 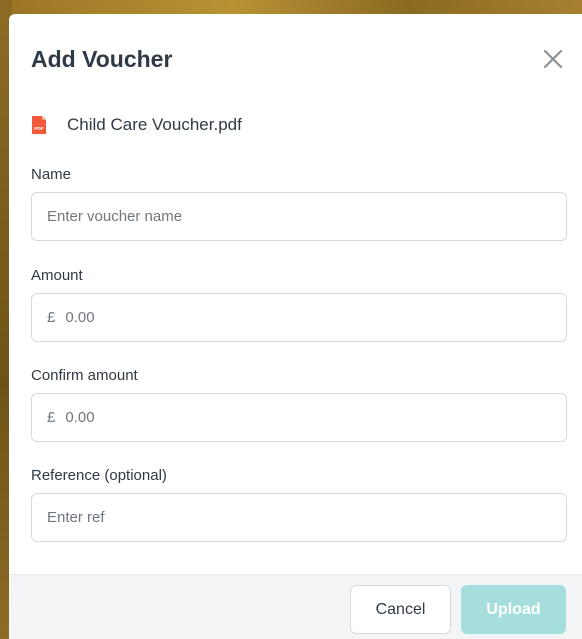 What do you see at coordinates (306, 517) in the screenshot?
I see `reference-input` at bounding box center [306, 517].